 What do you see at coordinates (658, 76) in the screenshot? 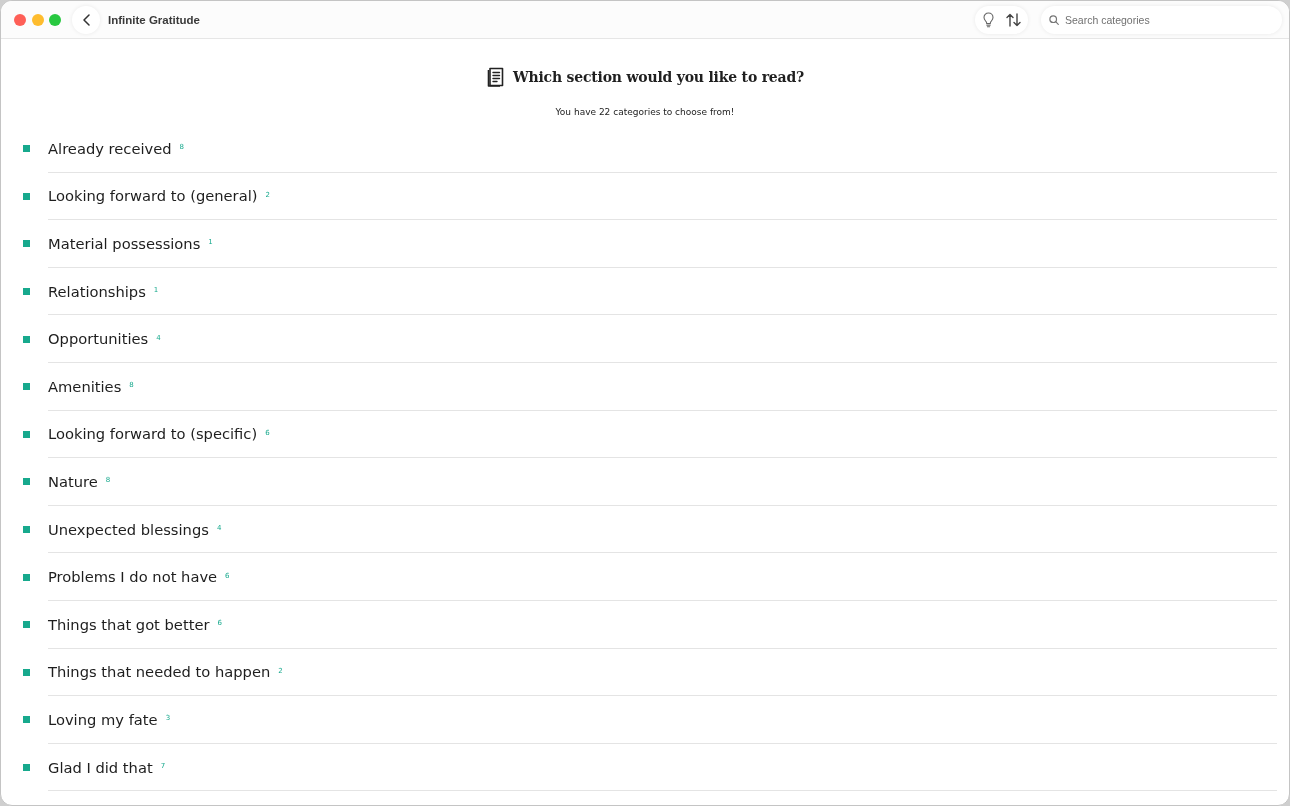
I see `page-heading: Which section would you like to read?` at bounding box center [658, 76].